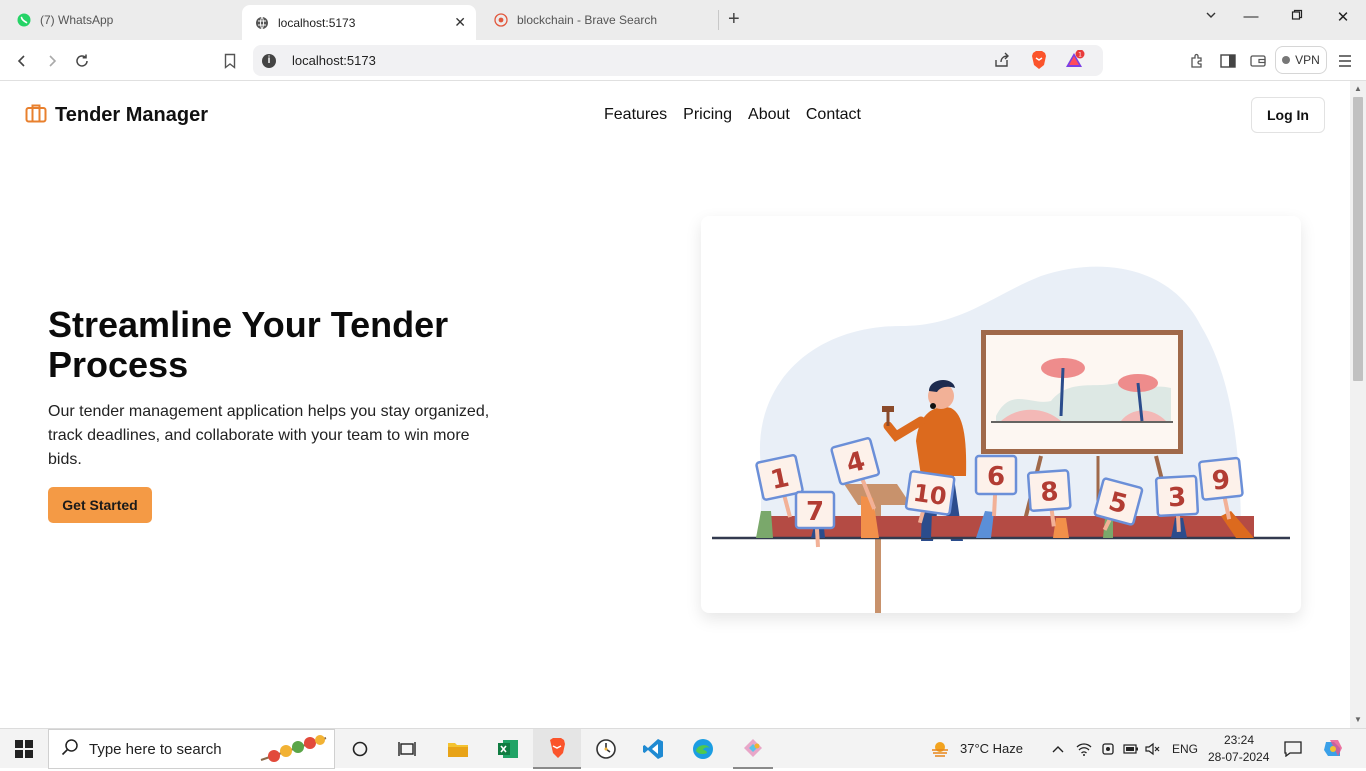 This screenshot has height=771, width=1366. Describe the element at coordinates (508, 749) in the screenshot. I see `excel-icon` at that location.